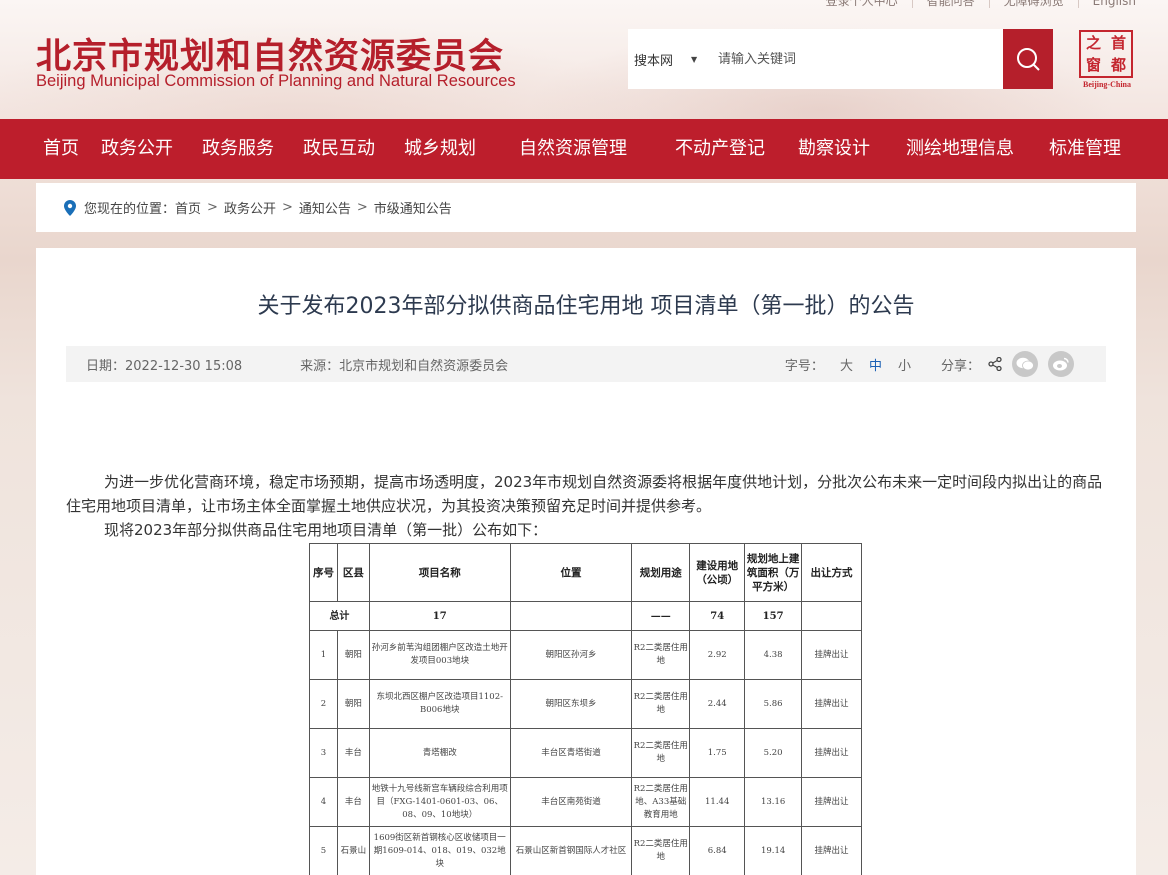  Describe the element at coordinates (571, 655) in the screenshot. I see `table-cell: 朝阳区孙河乡` at that location.